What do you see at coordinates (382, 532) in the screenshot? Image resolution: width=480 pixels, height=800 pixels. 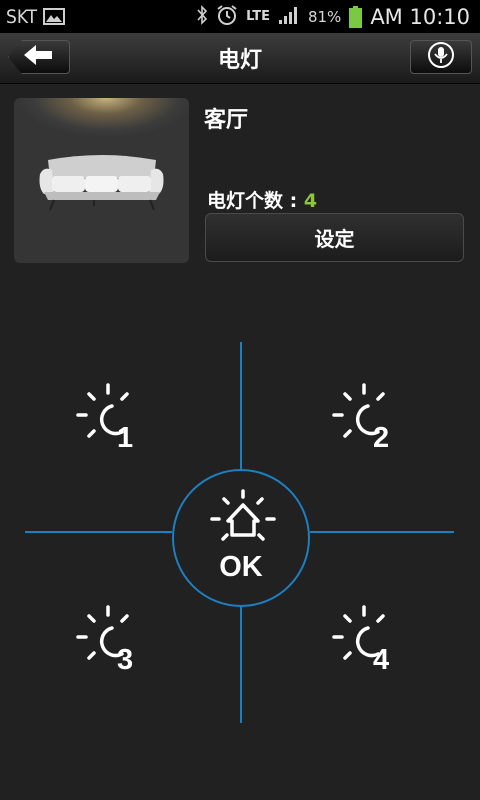 I see `divider-right` at bounding box center [382, 532].